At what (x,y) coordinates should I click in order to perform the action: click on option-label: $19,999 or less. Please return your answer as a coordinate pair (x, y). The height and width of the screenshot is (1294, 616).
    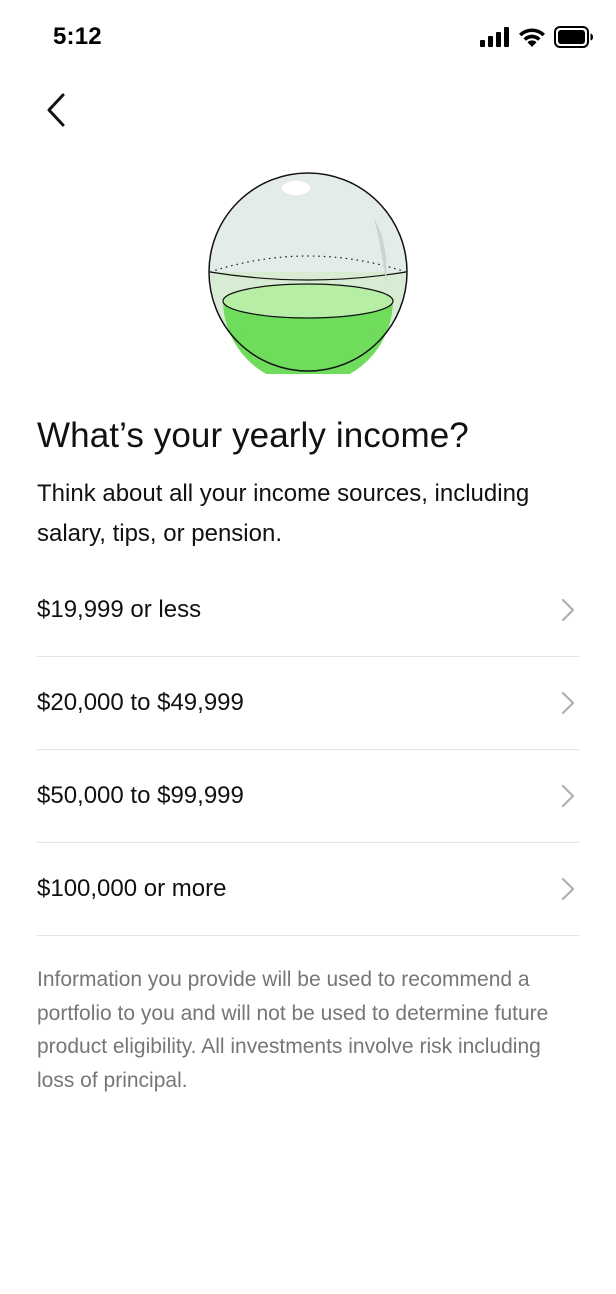
    Looking at the image, I should click on (119, 609).